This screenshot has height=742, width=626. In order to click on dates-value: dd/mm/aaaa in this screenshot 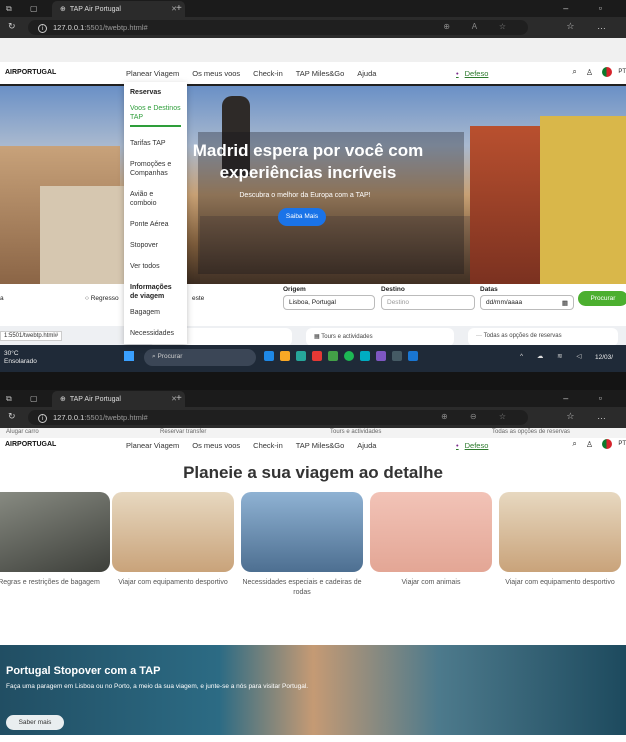, I will do `click(504, 302)`.